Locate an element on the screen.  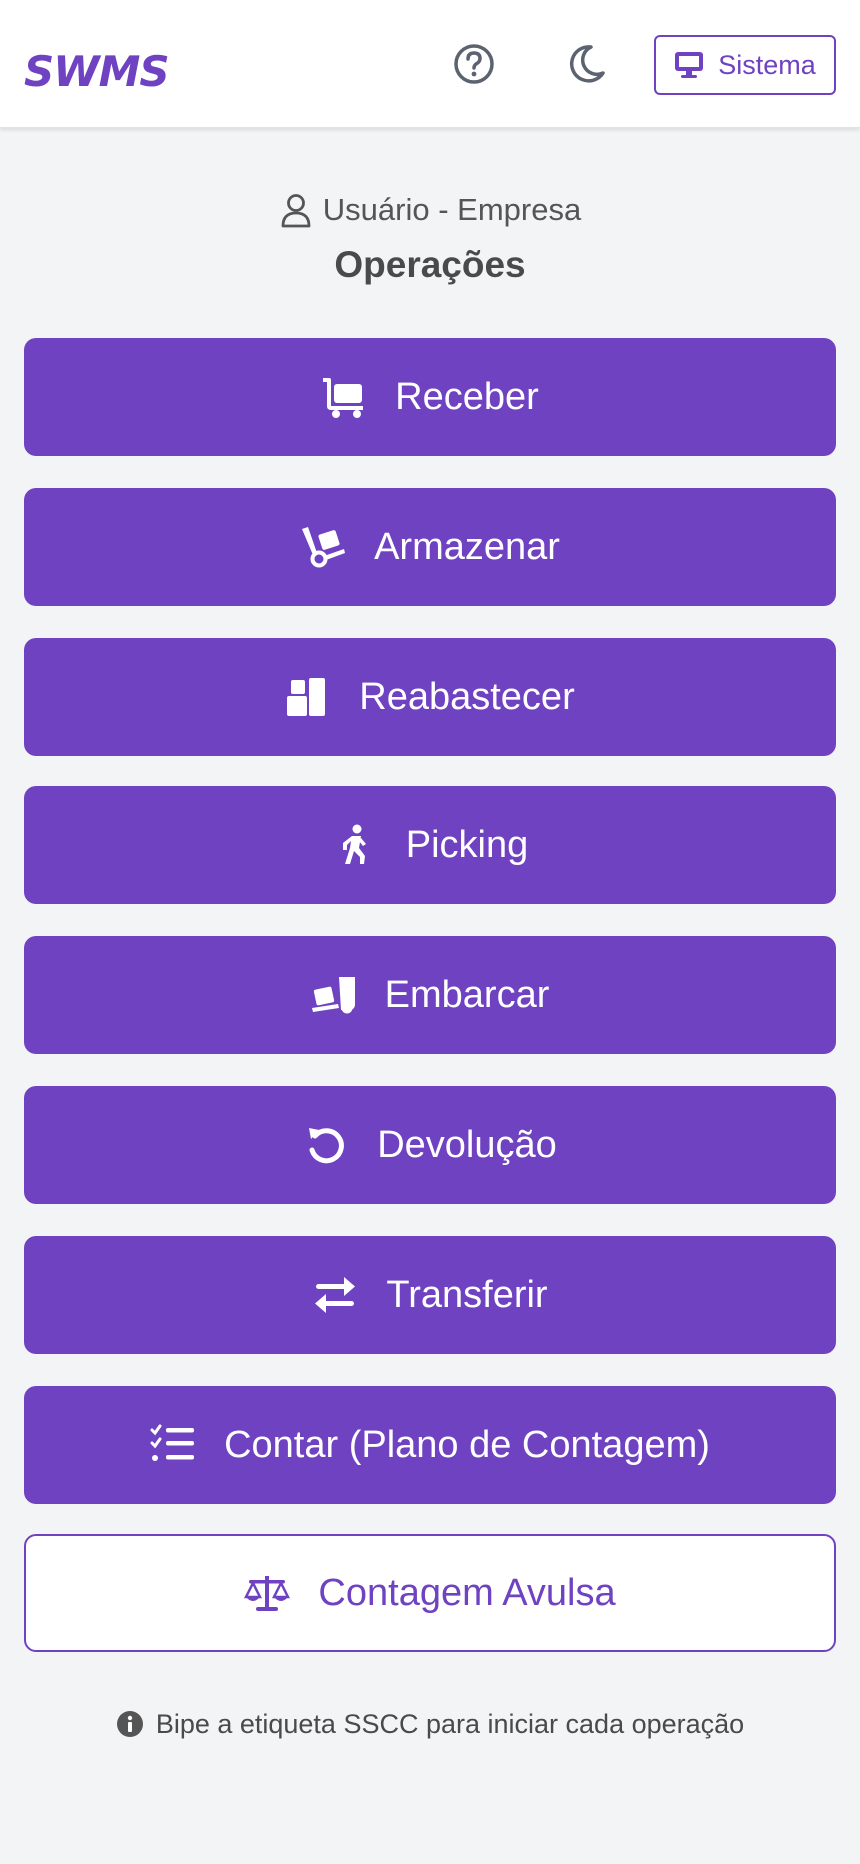
receber-button: Receber is located at coordinates (430, 397).